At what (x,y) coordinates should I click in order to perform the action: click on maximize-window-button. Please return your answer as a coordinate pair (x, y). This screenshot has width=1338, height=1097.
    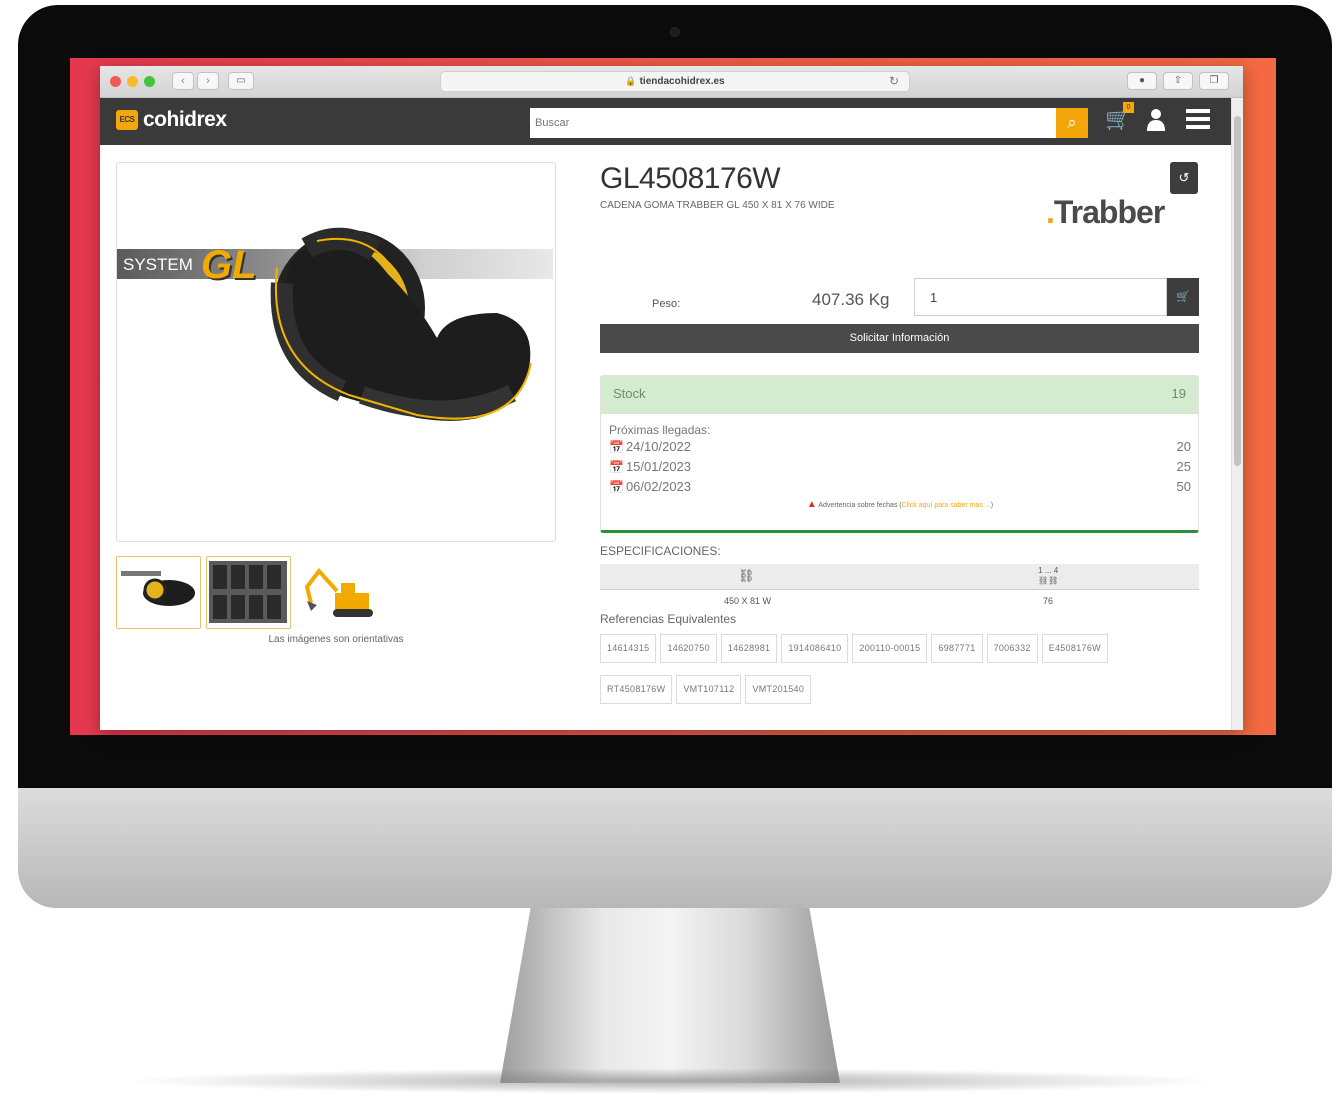
    Looking at the image, I should click on (149, 81).